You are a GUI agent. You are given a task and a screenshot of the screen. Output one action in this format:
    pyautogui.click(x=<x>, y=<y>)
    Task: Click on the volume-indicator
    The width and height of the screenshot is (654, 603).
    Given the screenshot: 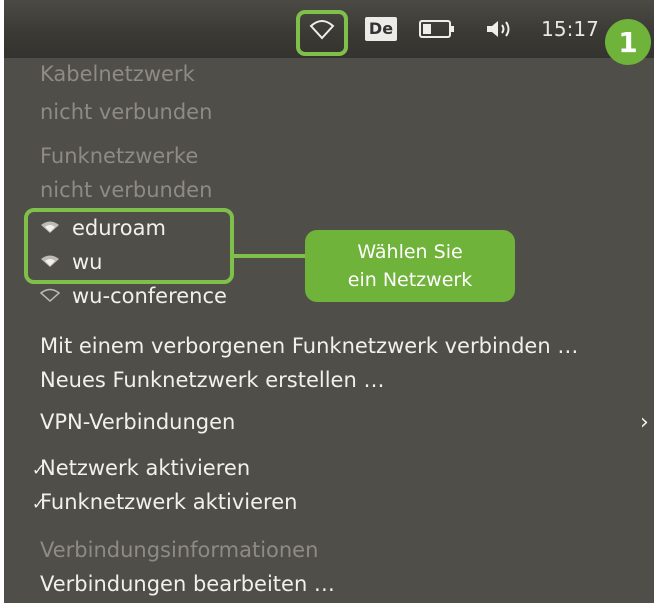 What is the action you would take?
    pyautogui.click(x=500, y=29)
    